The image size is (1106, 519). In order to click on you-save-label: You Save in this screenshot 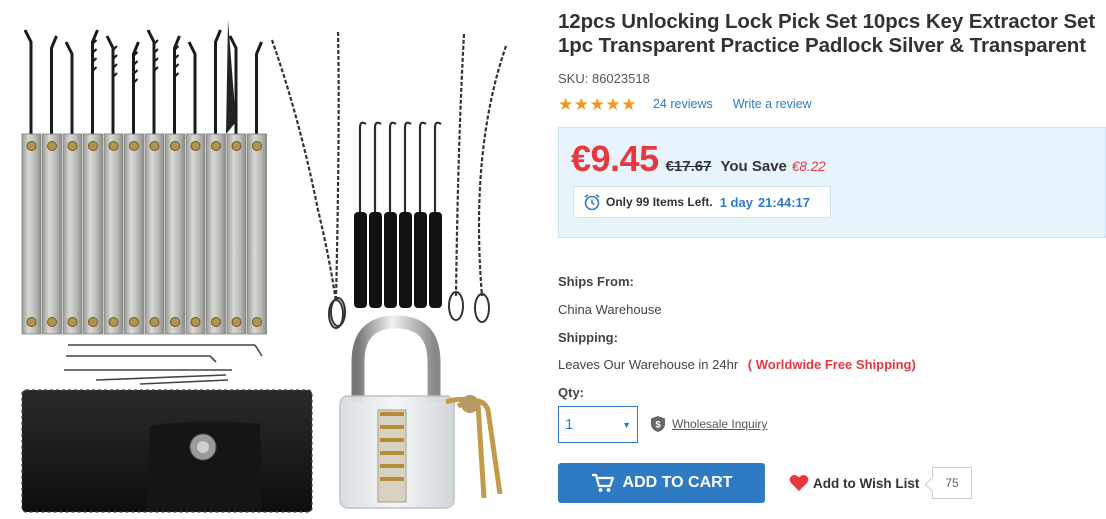, I will do `click(753, 166)`.